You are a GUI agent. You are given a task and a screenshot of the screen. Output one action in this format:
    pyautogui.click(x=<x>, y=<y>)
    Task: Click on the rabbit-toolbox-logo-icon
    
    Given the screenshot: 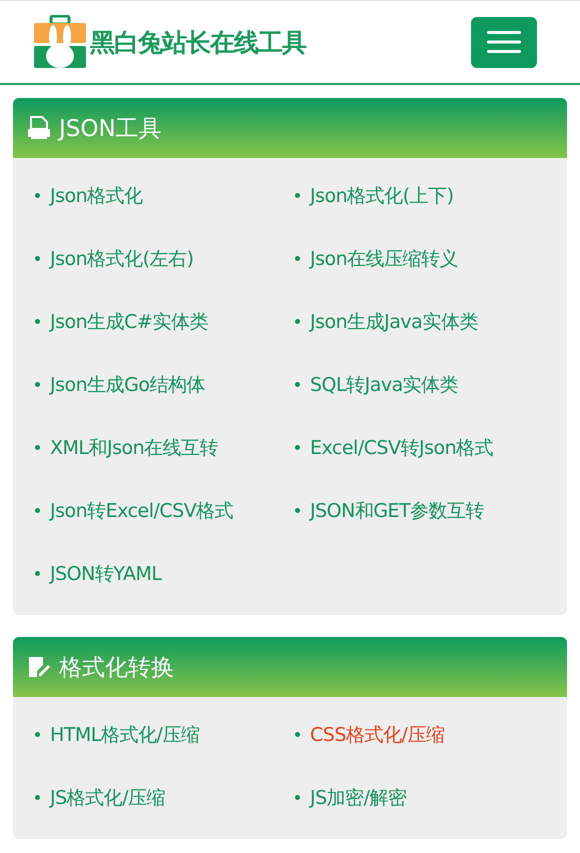 What is the action you would take?
    pyautogui.click(x=60, y=42)
    